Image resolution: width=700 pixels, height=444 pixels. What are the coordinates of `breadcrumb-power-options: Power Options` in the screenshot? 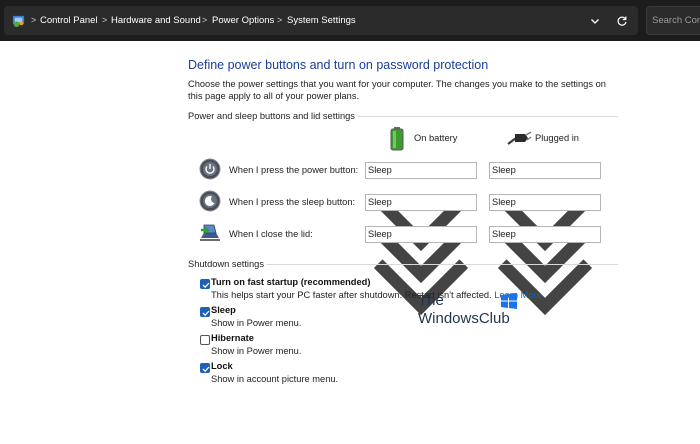 It's located at (243, 20).